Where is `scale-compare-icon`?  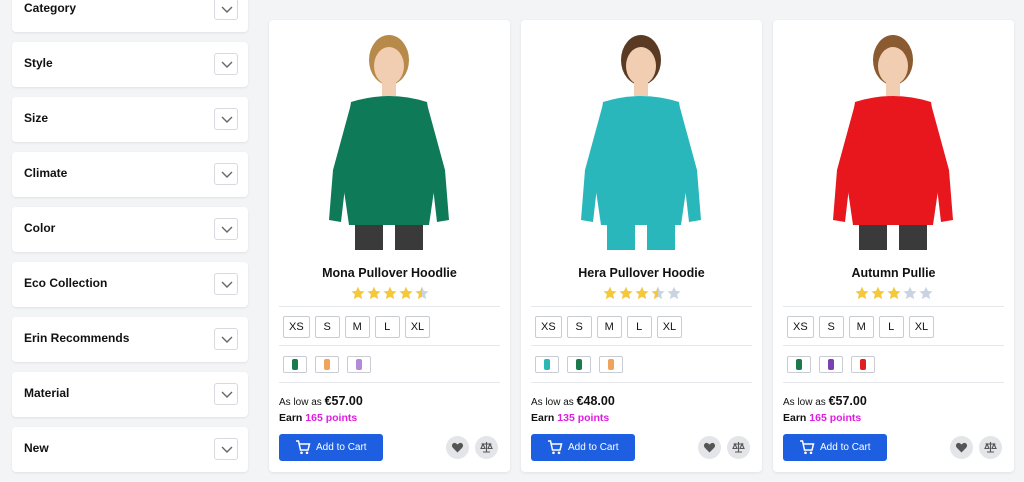
scale-compare-icon is located at coordinates (486, 447).